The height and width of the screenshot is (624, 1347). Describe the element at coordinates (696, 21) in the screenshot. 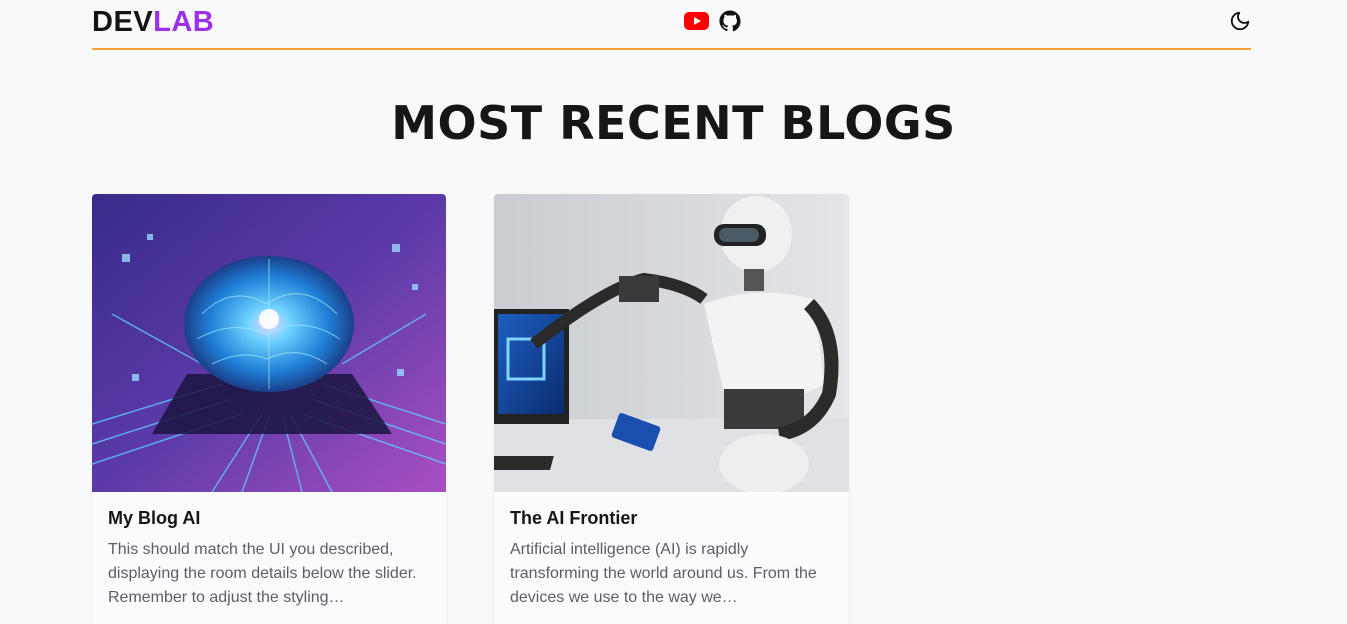

I see `youtube-icon` at that location.